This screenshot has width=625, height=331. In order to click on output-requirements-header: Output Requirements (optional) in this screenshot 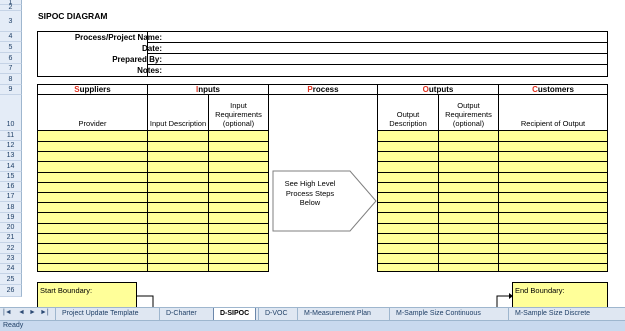, I will do `click(468, 113)`.